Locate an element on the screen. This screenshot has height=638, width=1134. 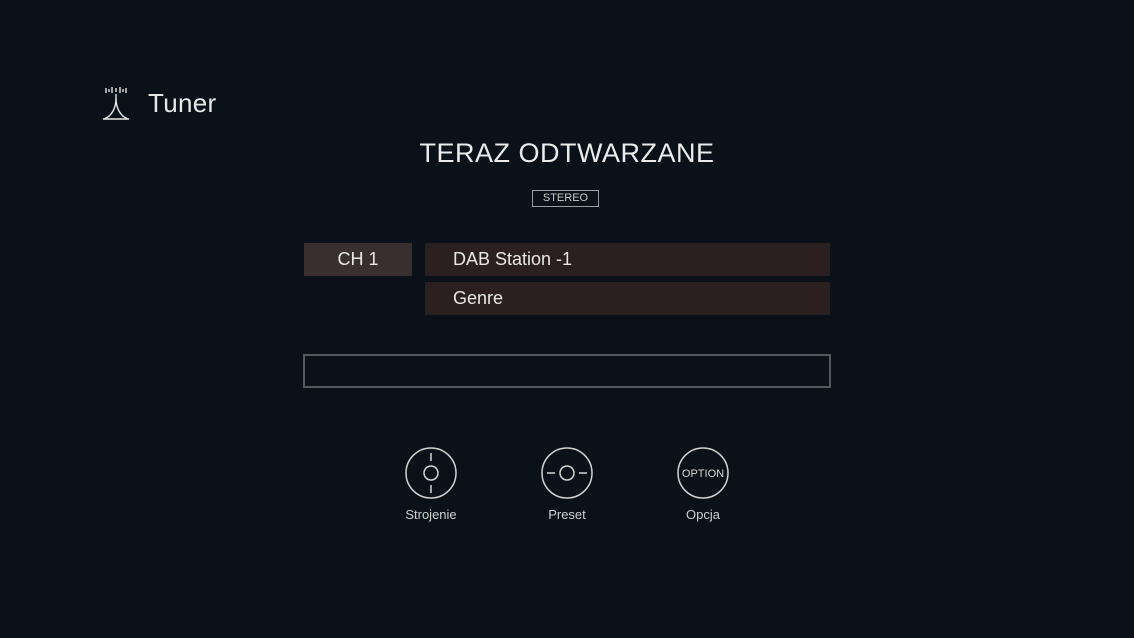
option-label: Opcja is located at coordinates (703, 514).